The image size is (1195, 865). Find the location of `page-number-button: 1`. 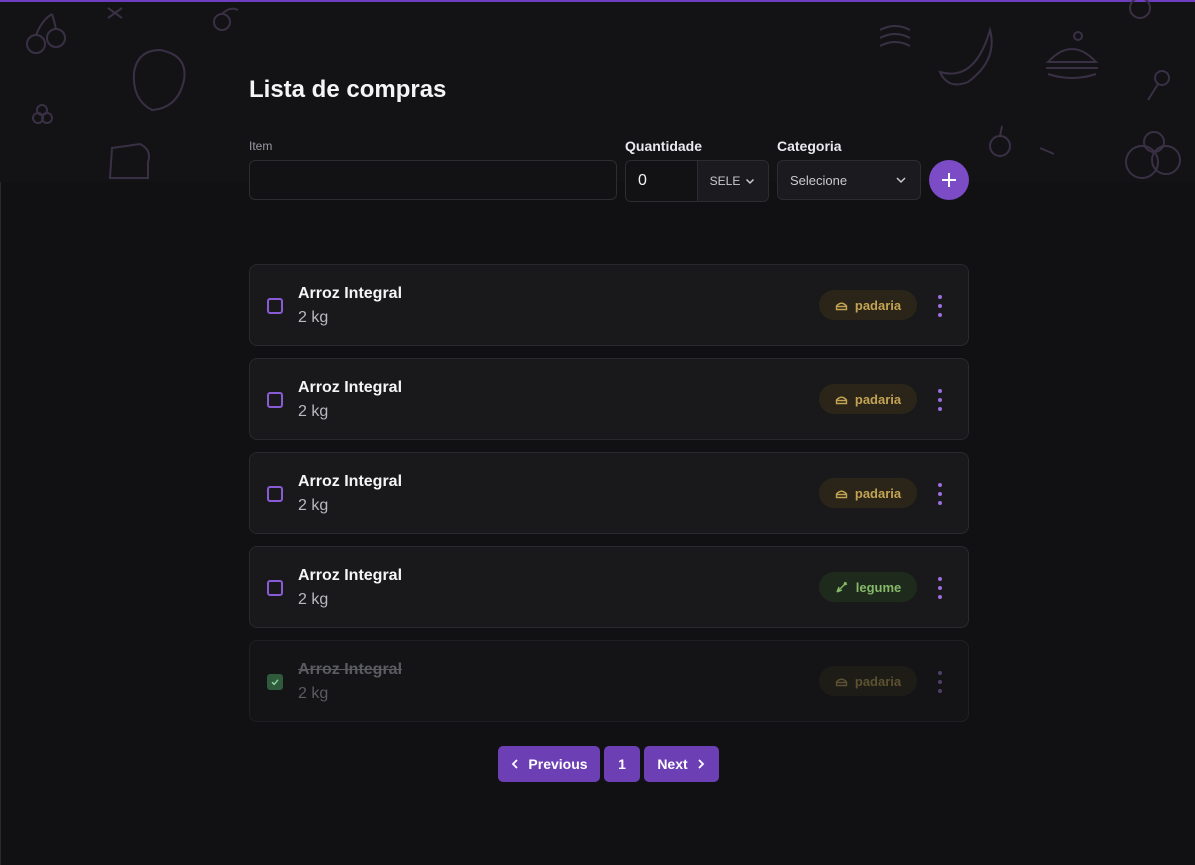

page-number-button: 1 is located at coordinates (622, 764).